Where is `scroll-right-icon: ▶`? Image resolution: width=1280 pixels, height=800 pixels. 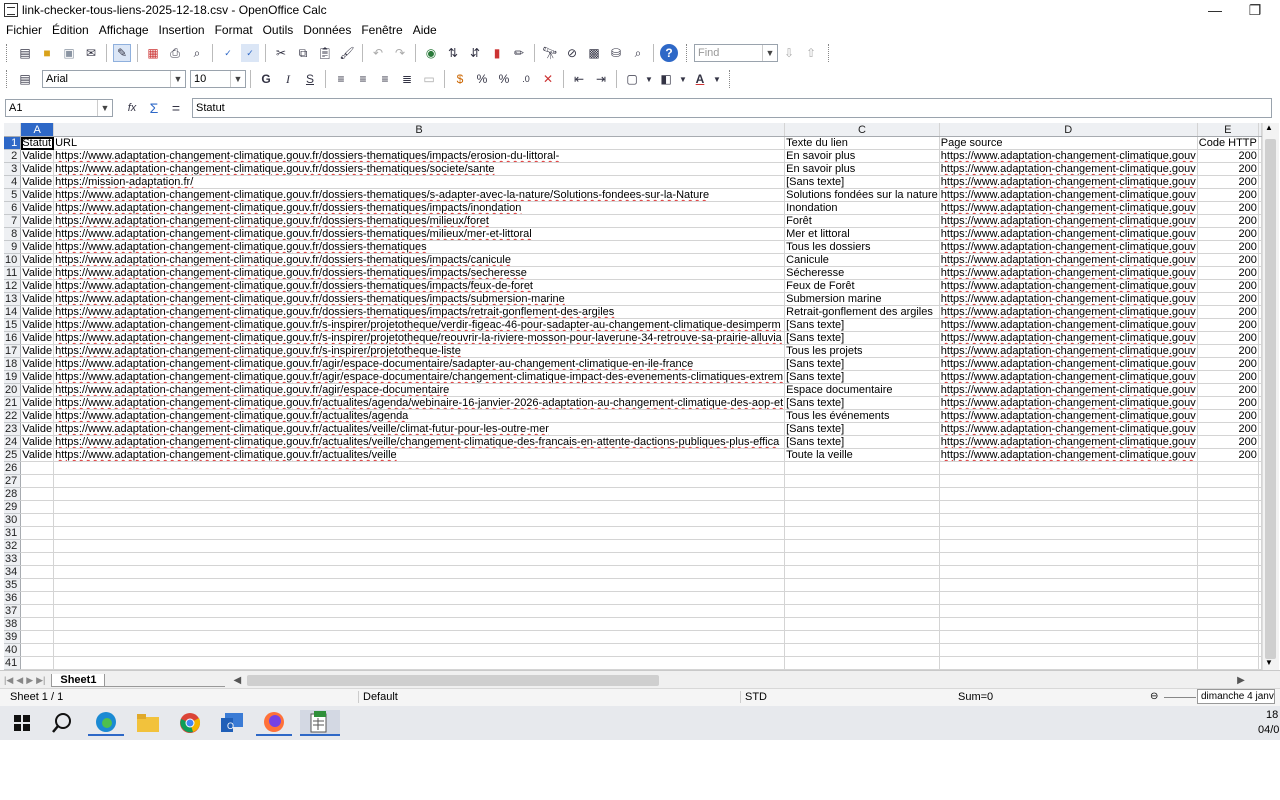
scroll-right-icon: ▶ is located at coordinates (1241, 680).